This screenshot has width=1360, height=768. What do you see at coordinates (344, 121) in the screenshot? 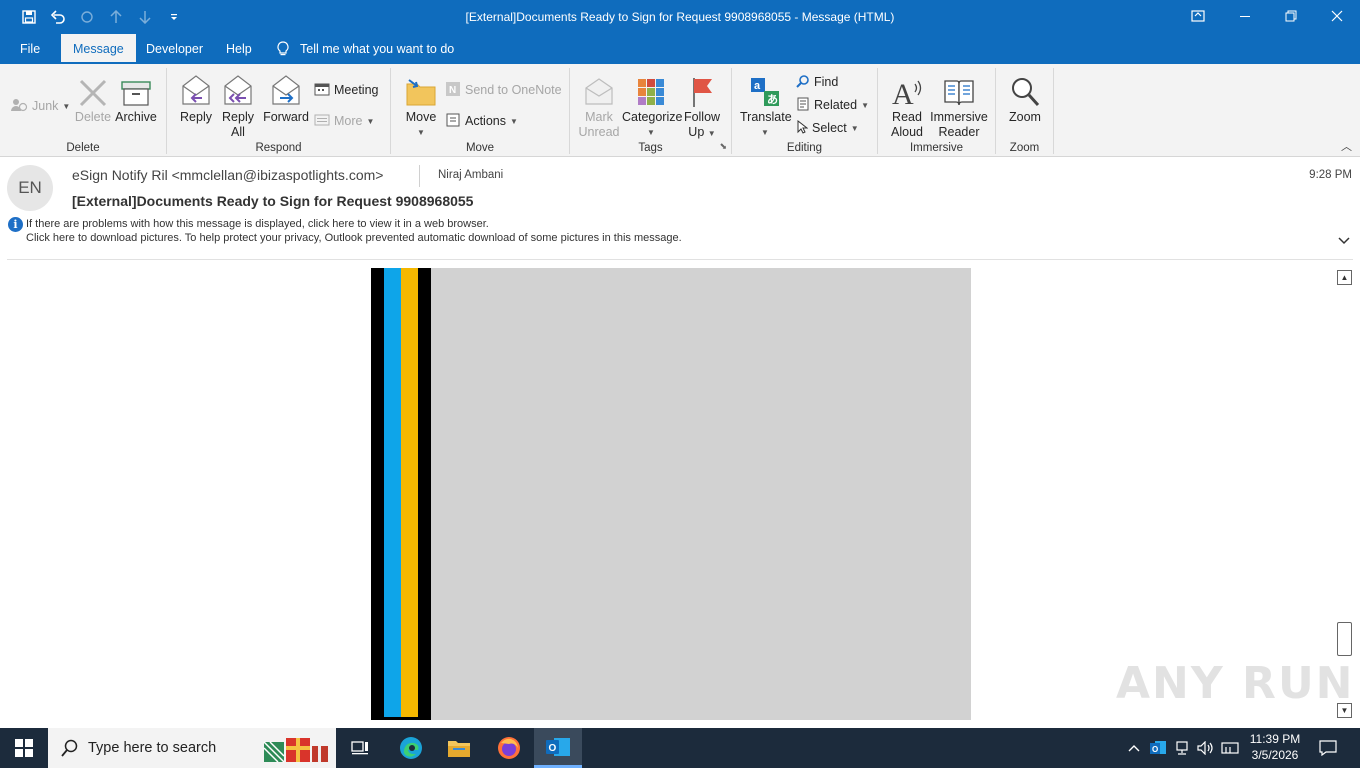
I see `more-respond-button: More ▼` at bounding box center [344, 121].